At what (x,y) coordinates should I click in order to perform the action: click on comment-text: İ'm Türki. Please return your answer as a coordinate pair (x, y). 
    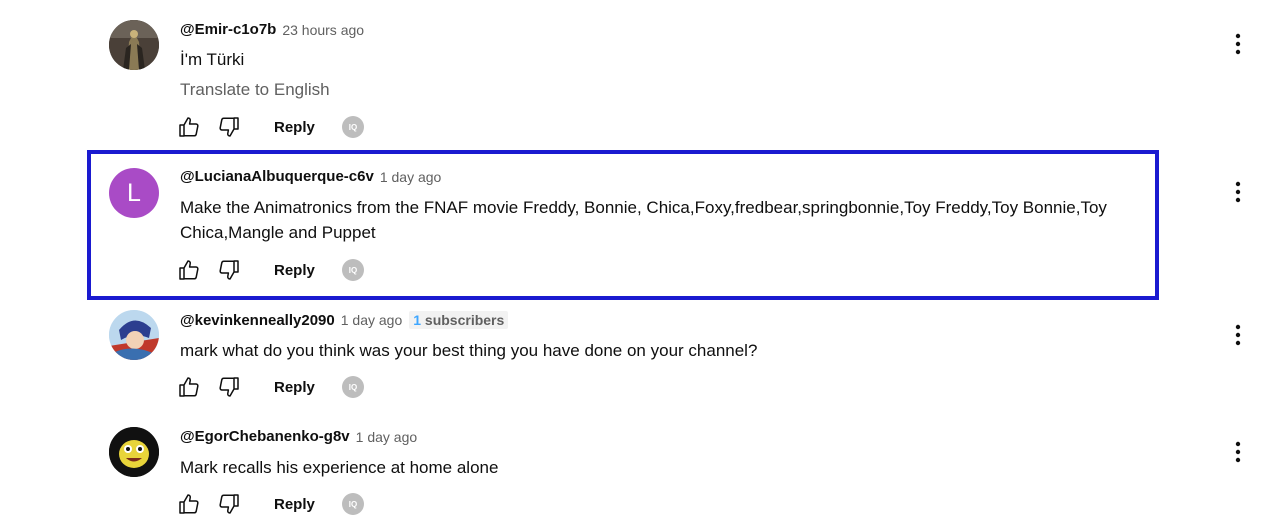
    Looking at the image, I should click on (212, 59).